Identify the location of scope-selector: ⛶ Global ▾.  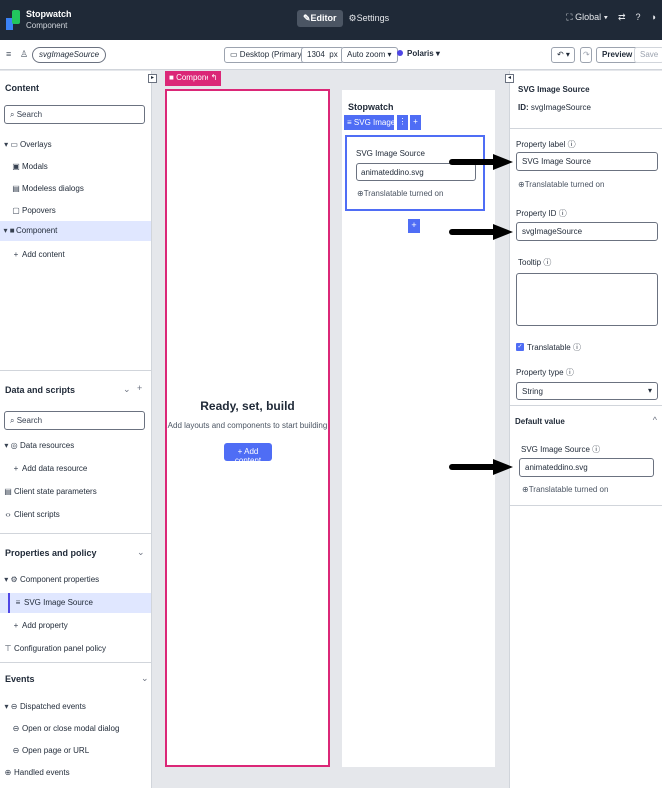
(587, 17).